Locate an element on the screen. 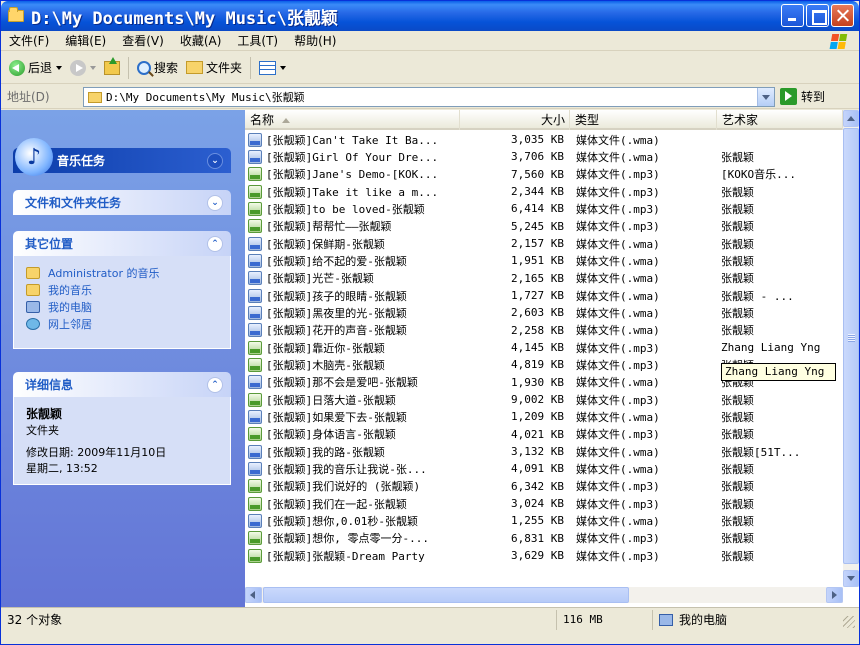 This screenshot has height=645, width=860. file-row: [张靓颖]想你,0.01秒-张靓颖 1,255 KB 媒体文件(.wma) 张靓颖 is located at coordinates (544, 520).